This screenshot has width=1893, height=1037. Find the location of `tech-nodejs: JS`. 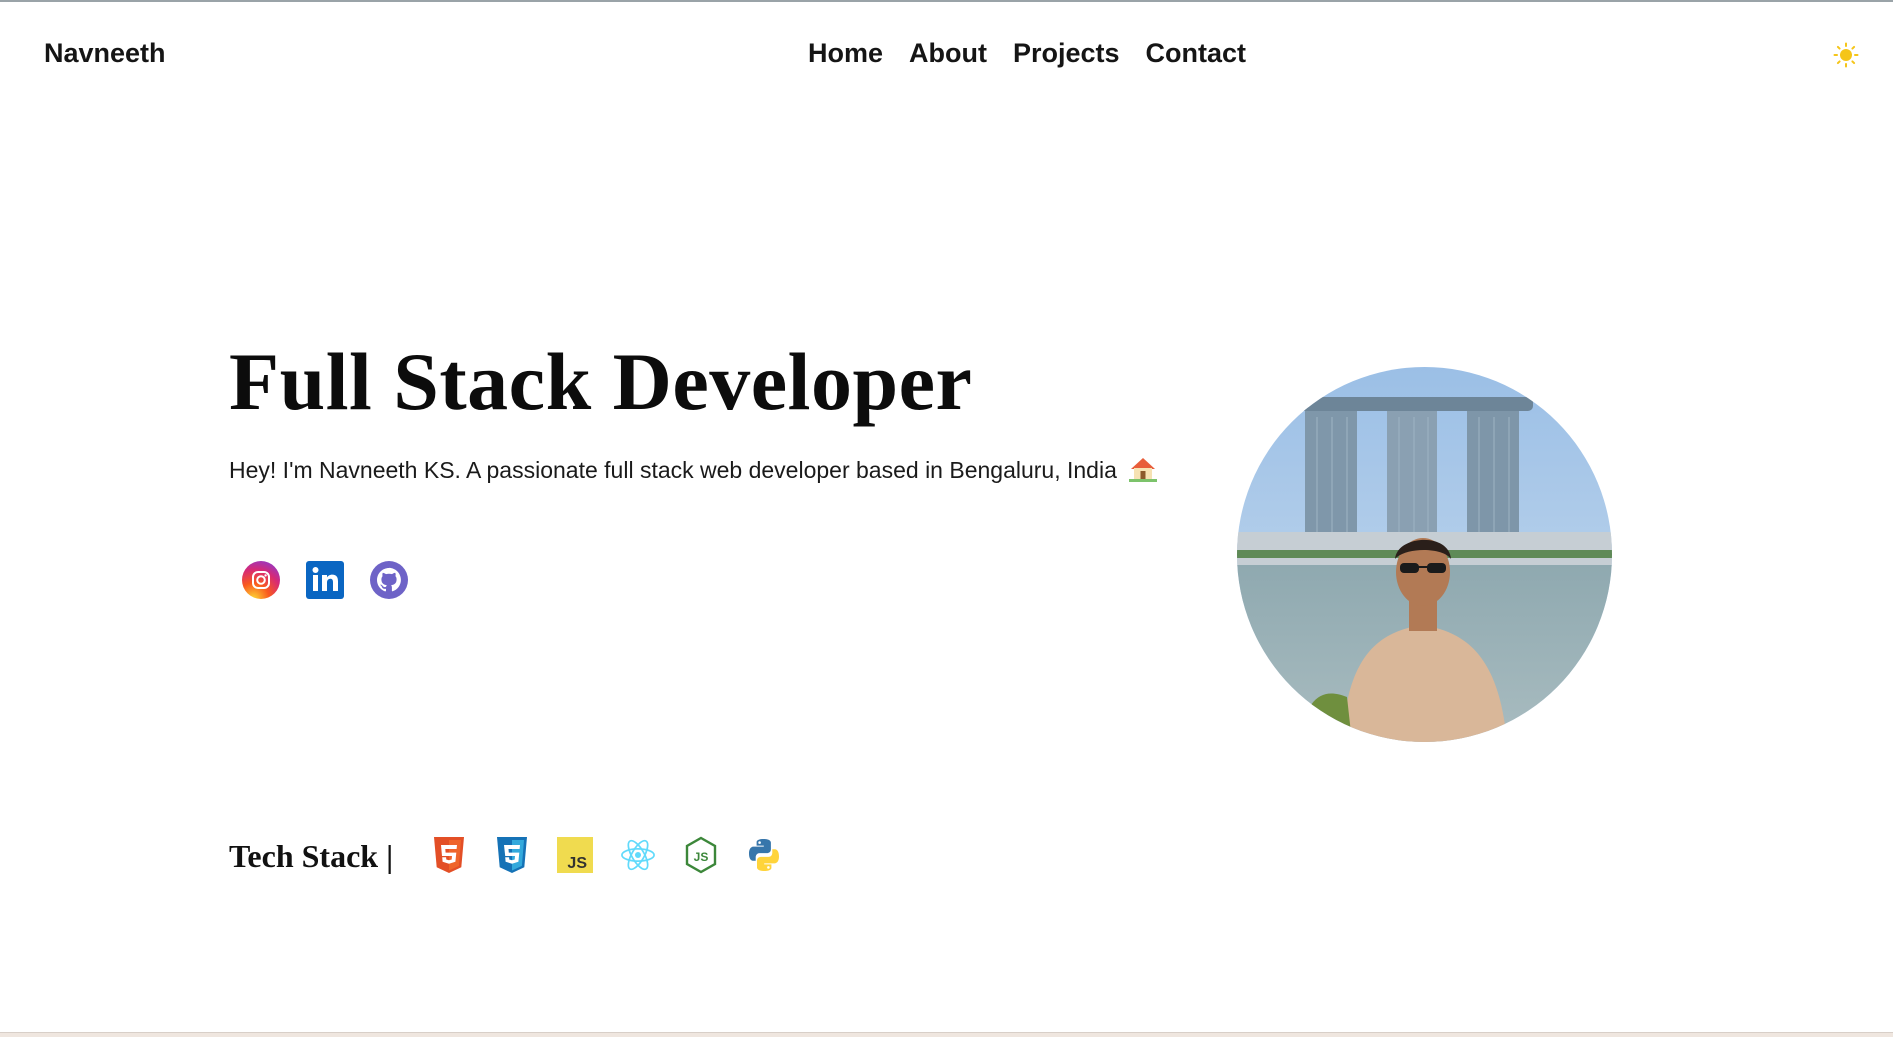

tech-nodejs: JS is located at coordinates (701, 855).